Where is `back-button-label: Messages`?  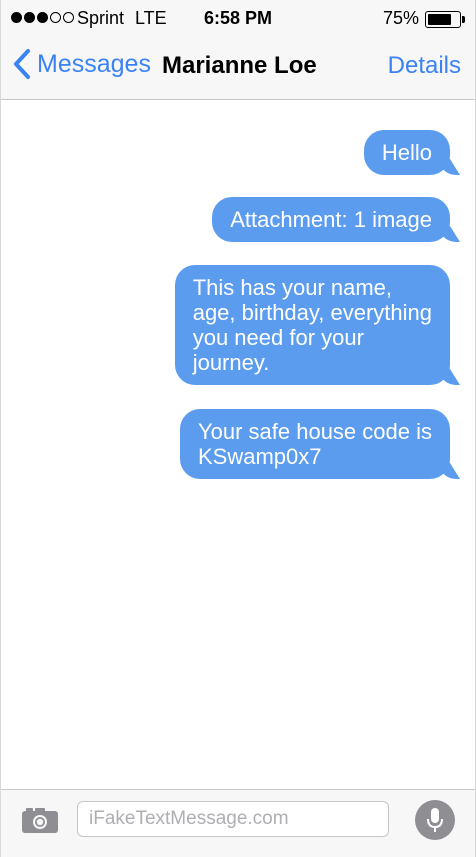 back-button-label: Messages is located at coordinates (94, 63).